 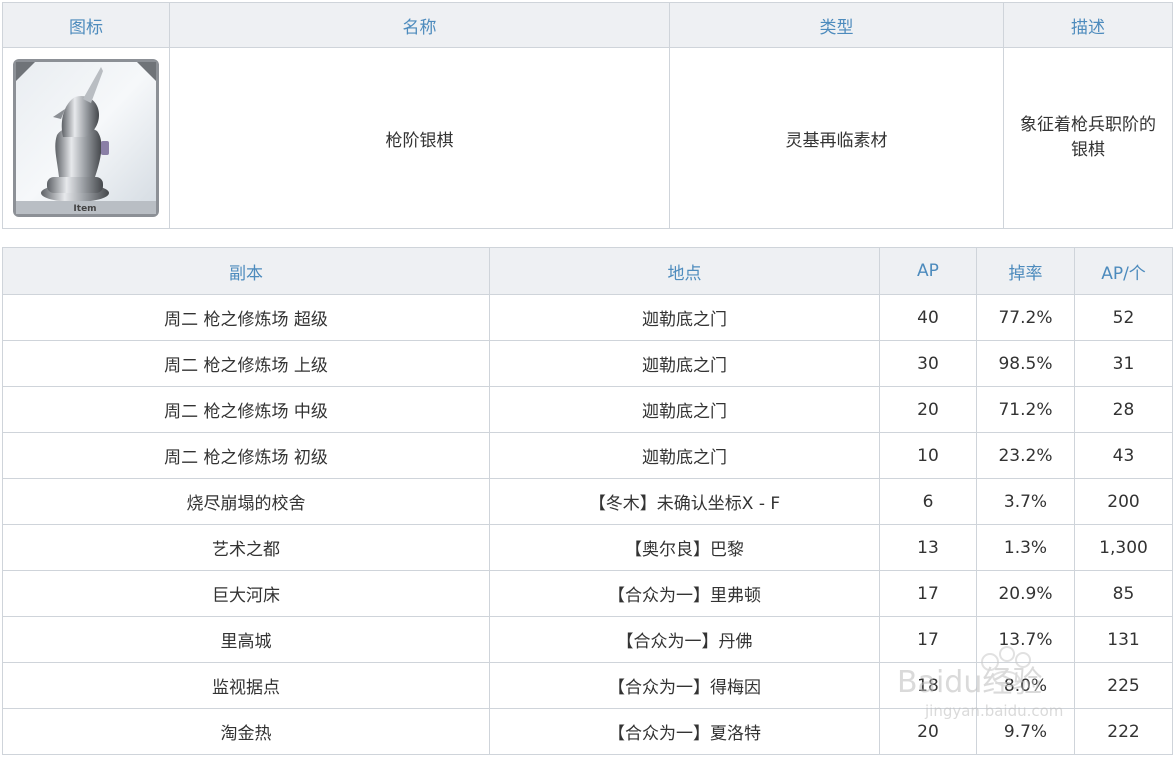 What do you see at coordinates (1123, 731) in the screenshot?
I see `ap-per-item: 222` at bounding box center [1123, 731].